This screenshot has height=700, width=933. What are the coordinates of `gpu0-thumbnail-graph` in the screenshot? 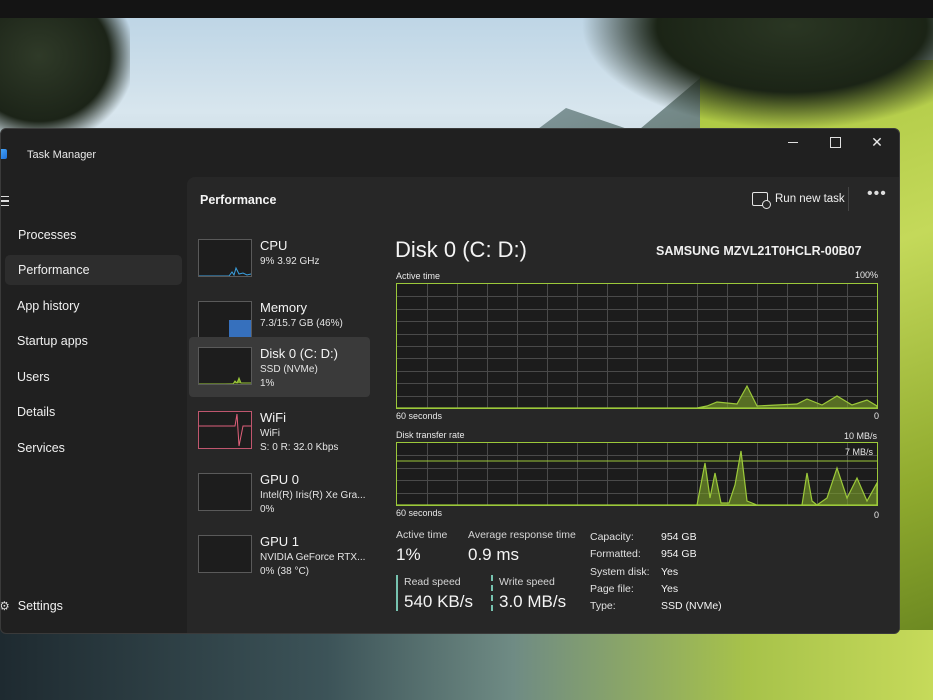 It's located at (225, 492).